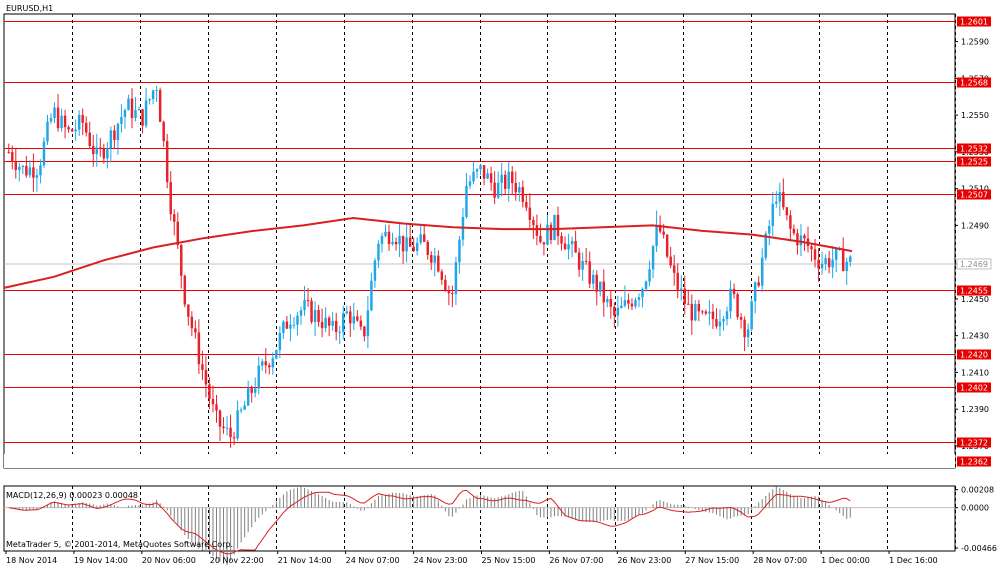  What do you see at coordinates (975, 409) in the screenshot?
I see `y-tick-label: 1.2390` at bounding box center [975, 409].